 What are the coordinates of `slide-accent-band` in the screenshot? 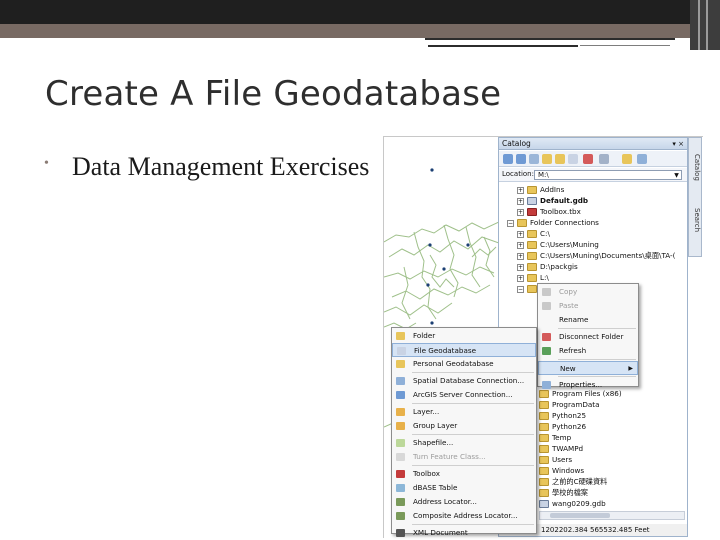 It's located at (345, 31).